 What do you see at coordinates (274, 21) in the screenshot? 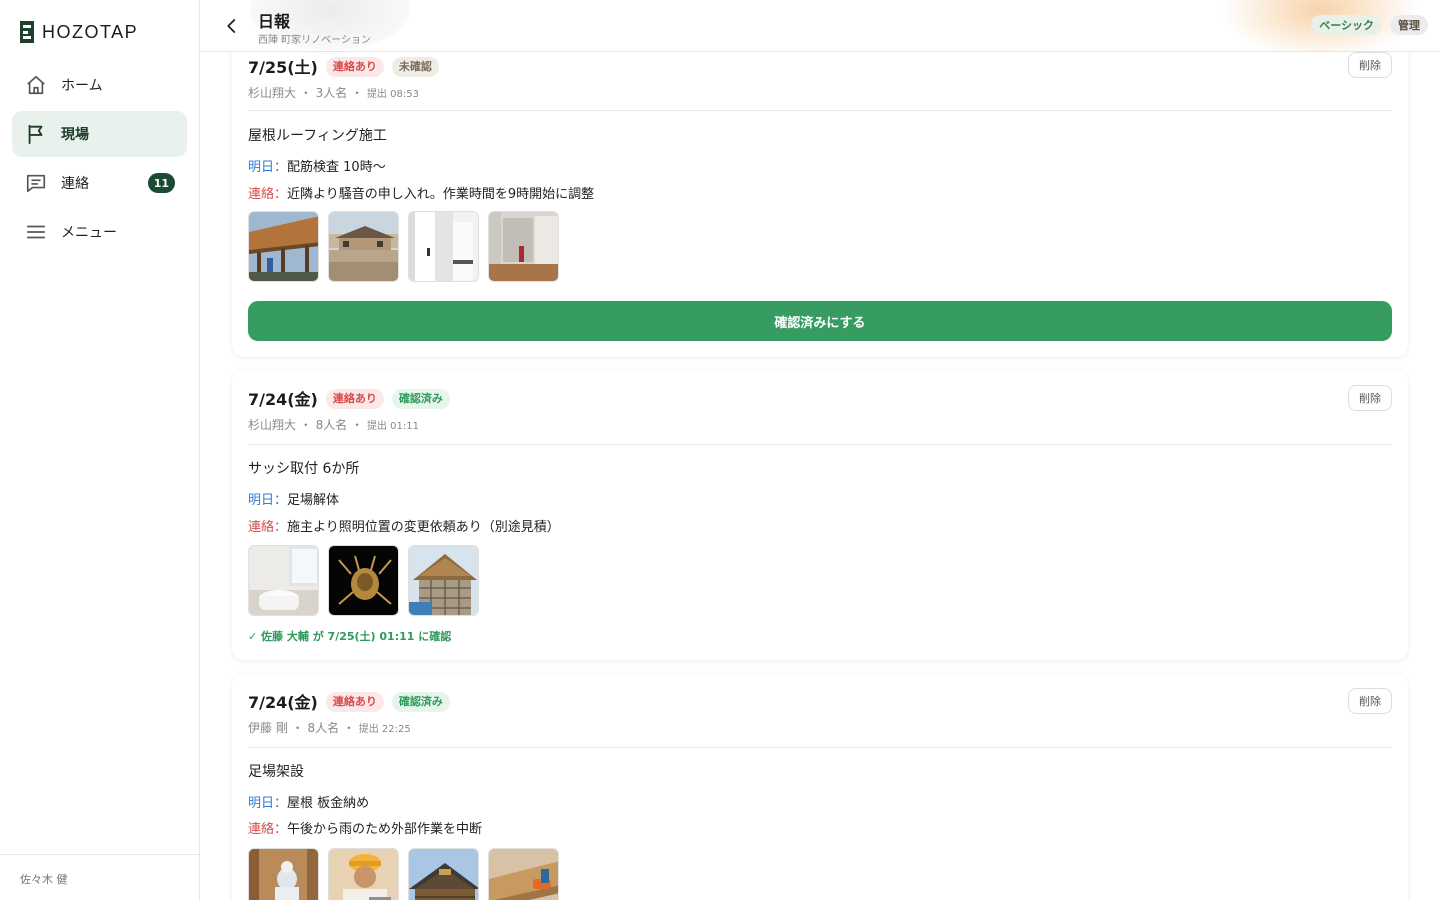
I see `page-title: 日報` at bounding box center [274, 21].